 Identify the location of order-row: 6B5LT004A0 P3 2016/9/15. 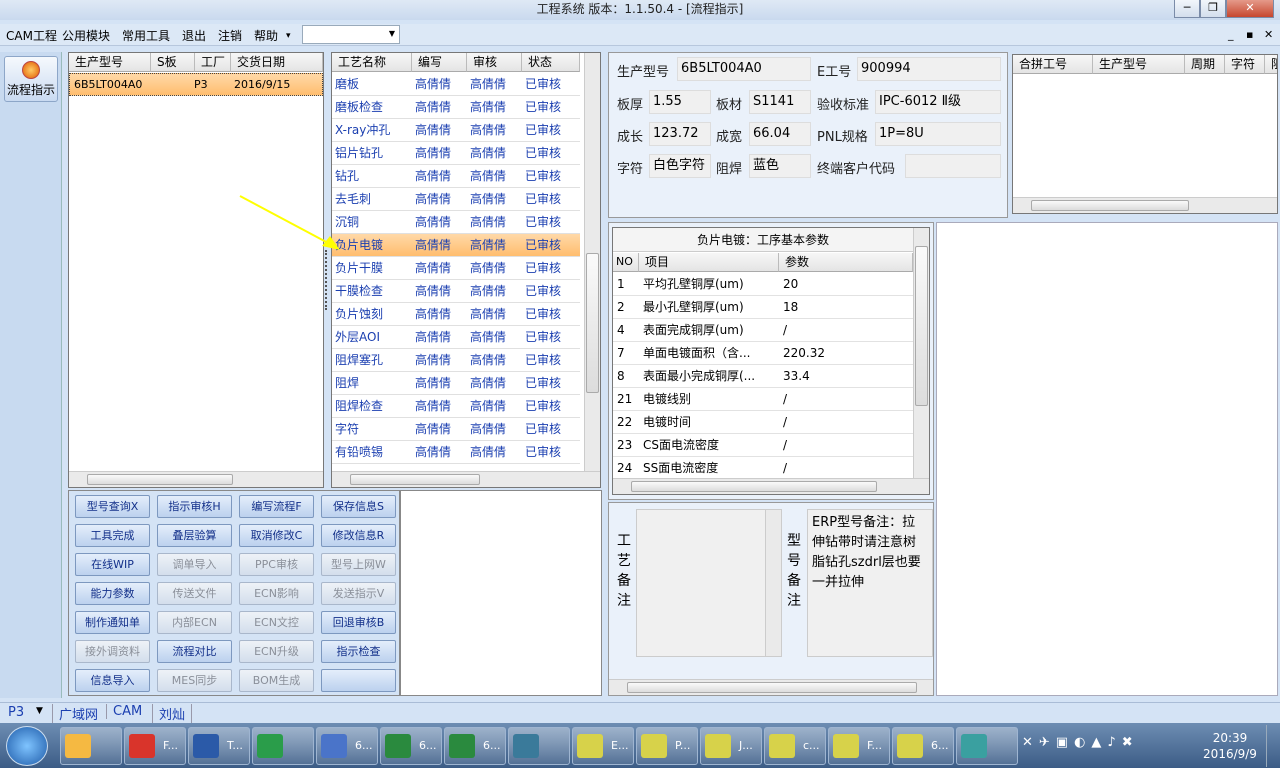
(196, 84).